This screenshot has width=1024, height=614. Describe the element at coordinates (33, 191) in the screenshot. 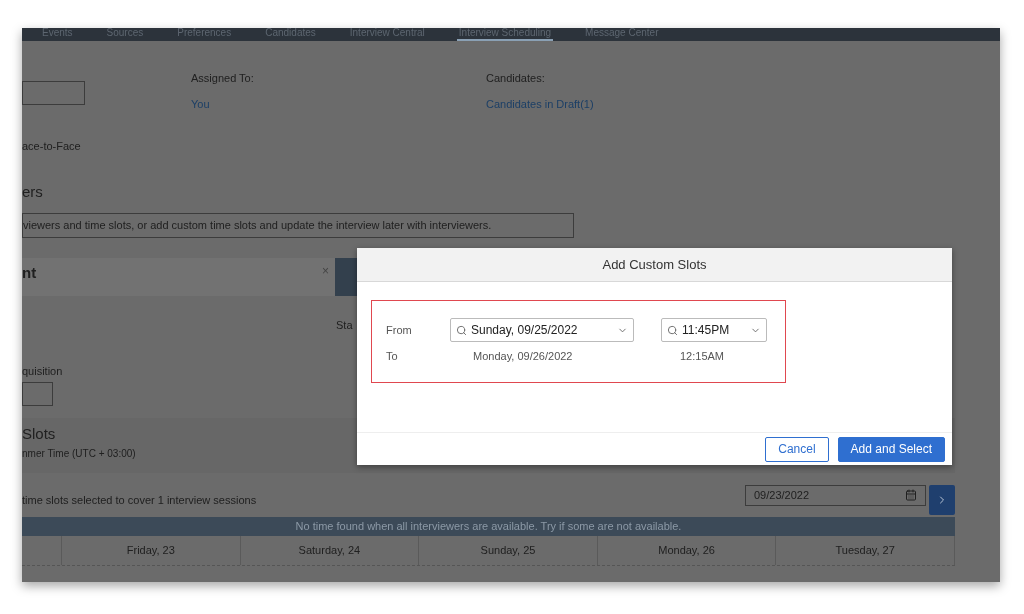

I see `section-title: ers` at that location.